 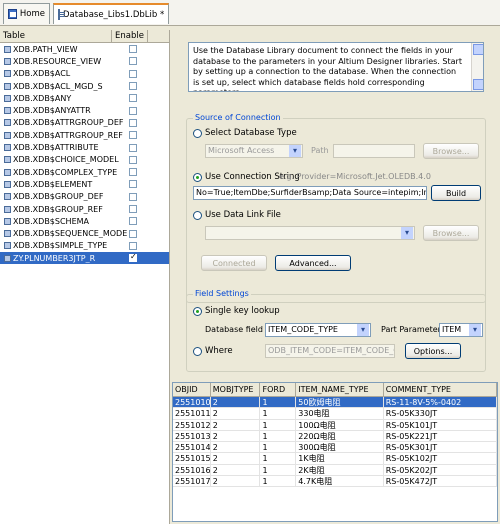 What do you see at coordinates (278, 481) in the screenshot?
I see `cell-ford: 1` at bounding box center [278, 481].